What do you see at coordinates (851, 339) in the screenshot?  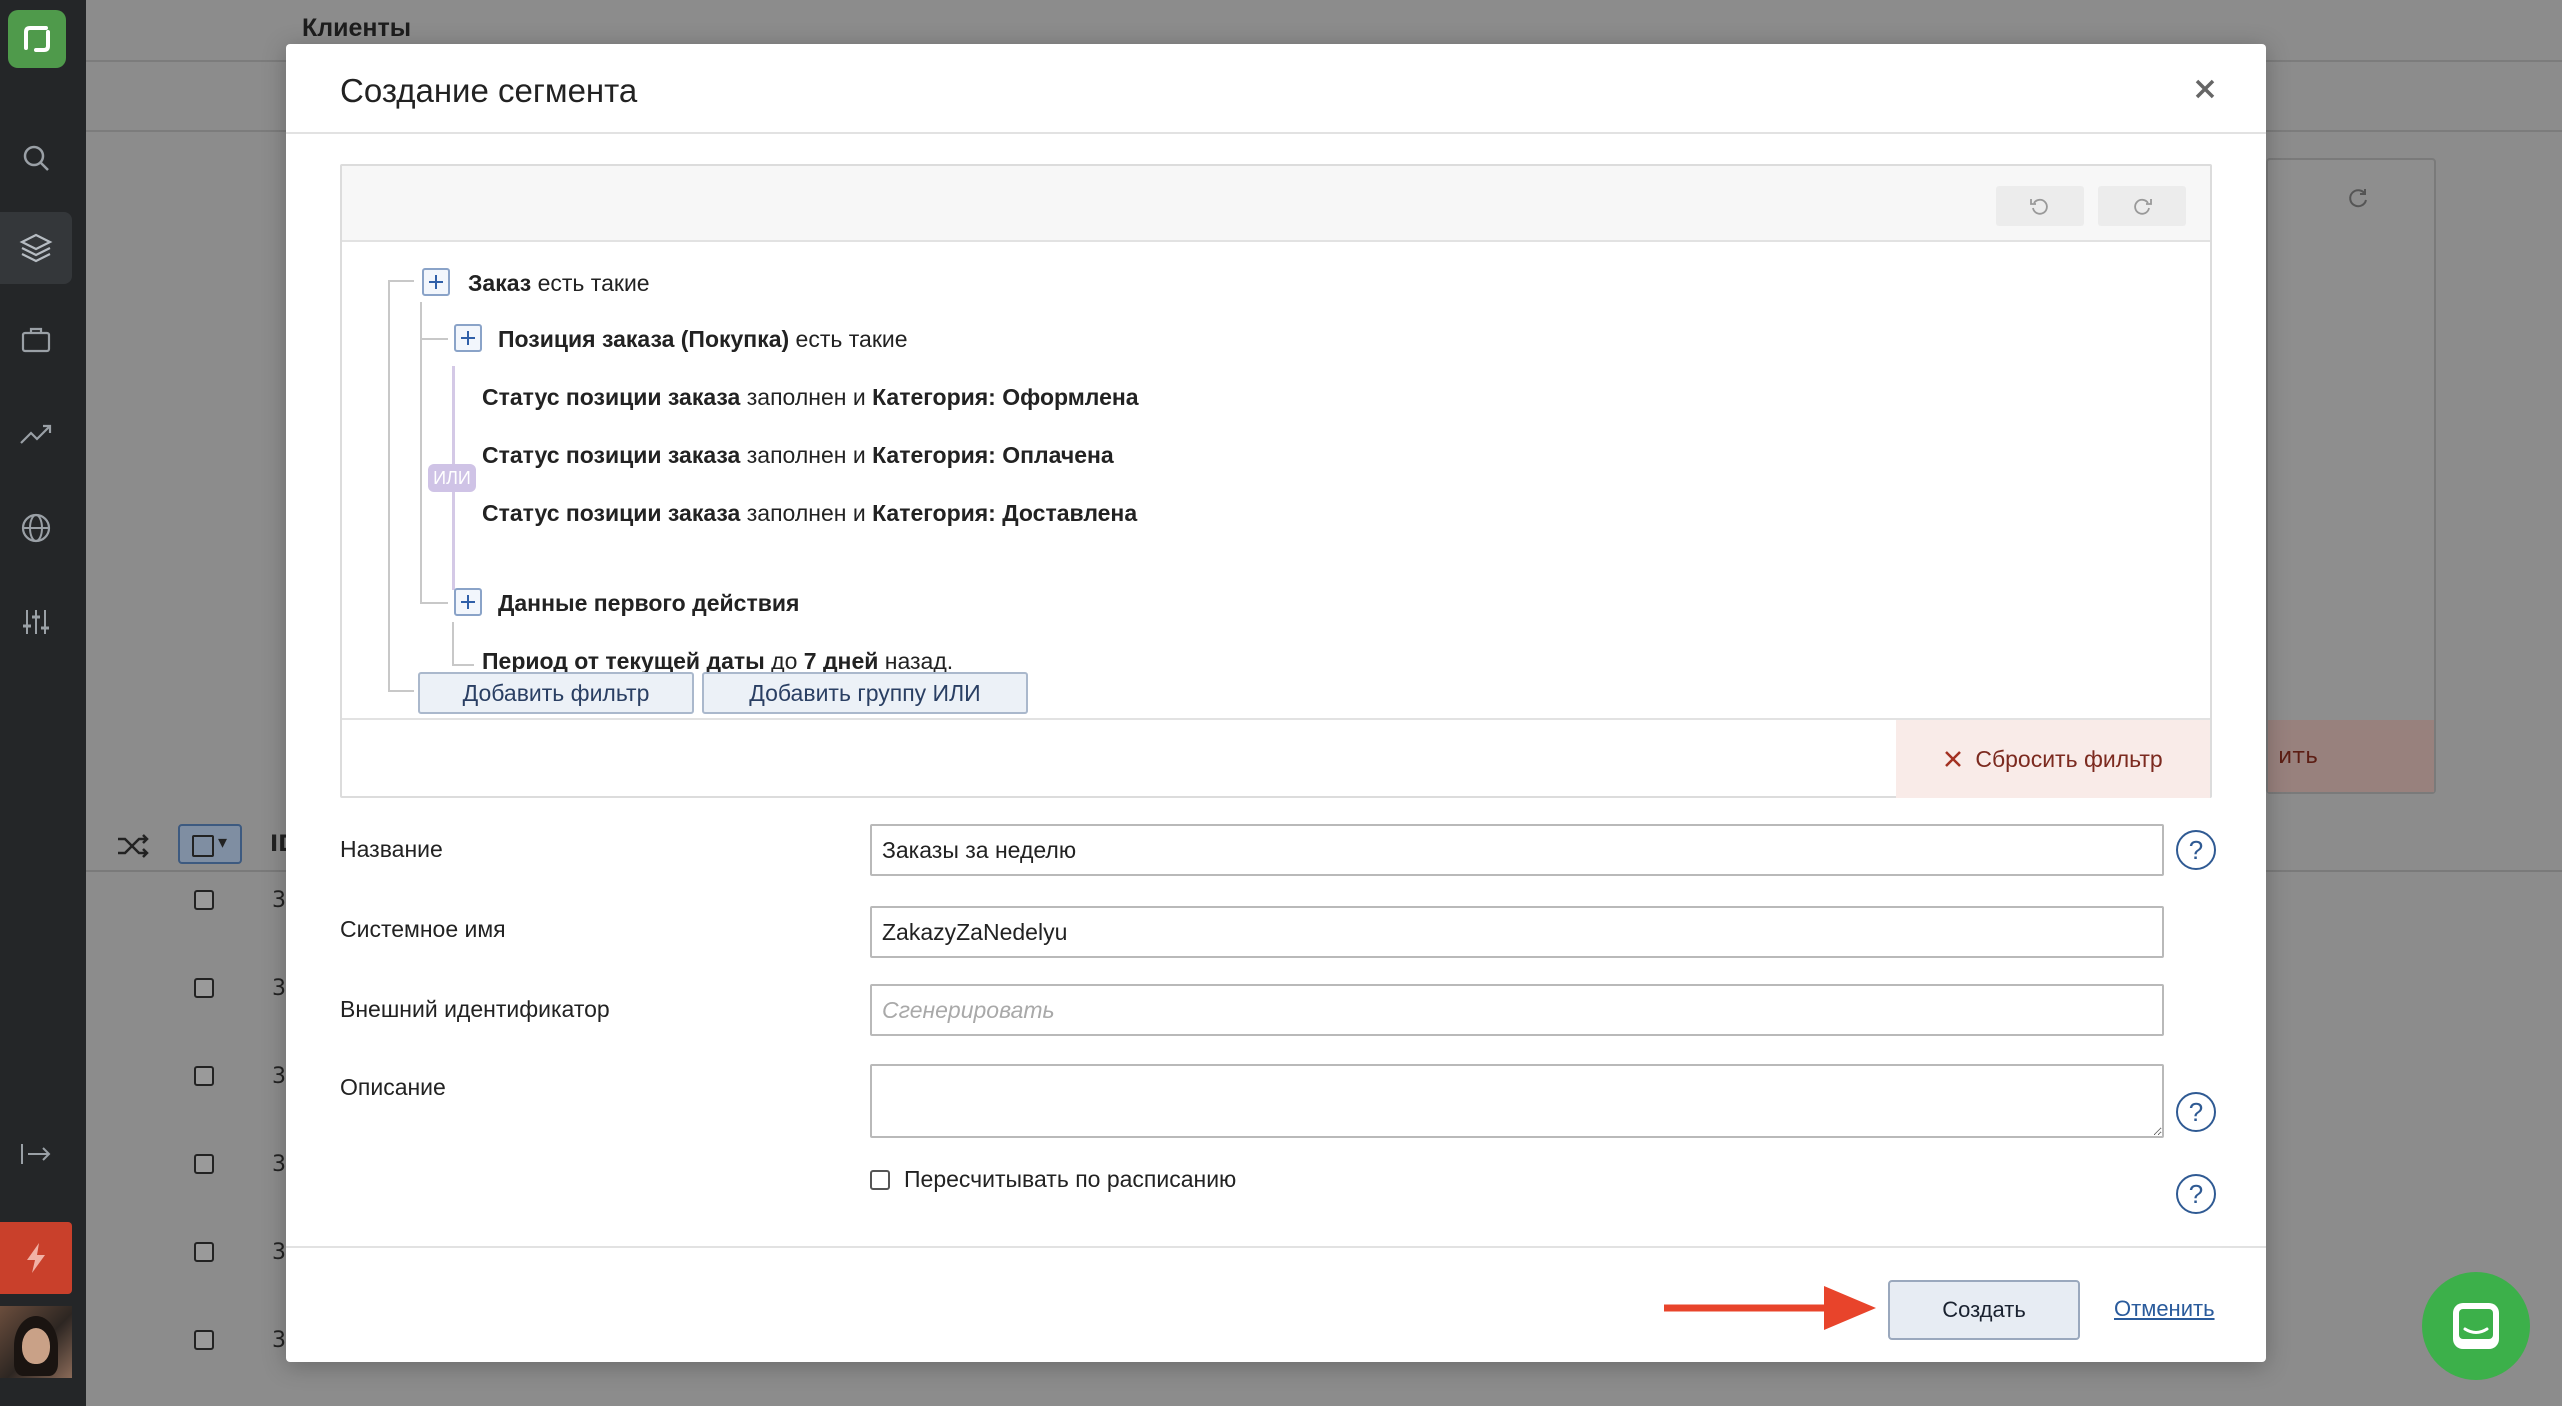 I see `order-item-filter-suffix: есть такие` at bounding box center [851, 339].